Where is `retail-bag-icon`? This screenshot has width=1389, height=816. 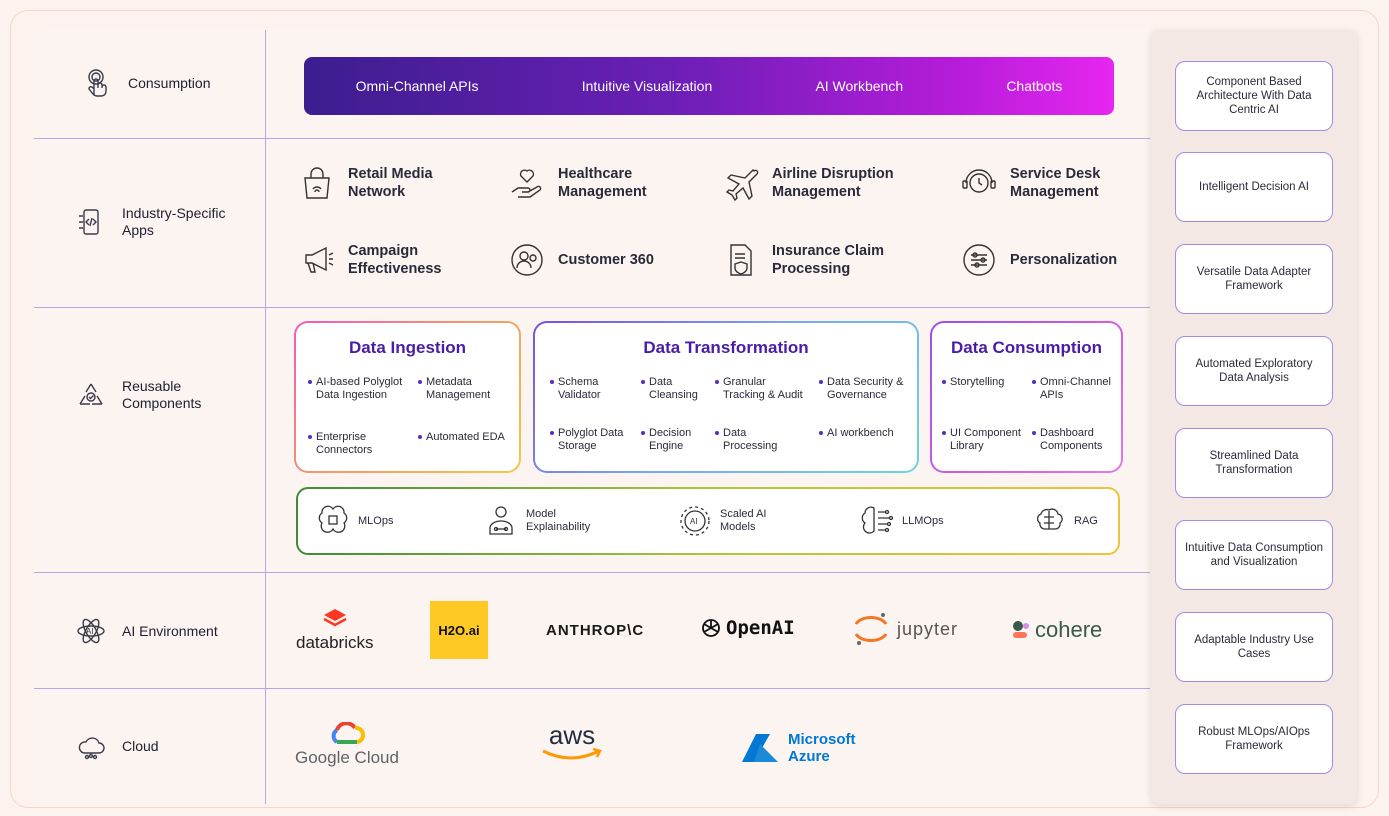 retail-bag-icon is located at coordinates (317, 183).